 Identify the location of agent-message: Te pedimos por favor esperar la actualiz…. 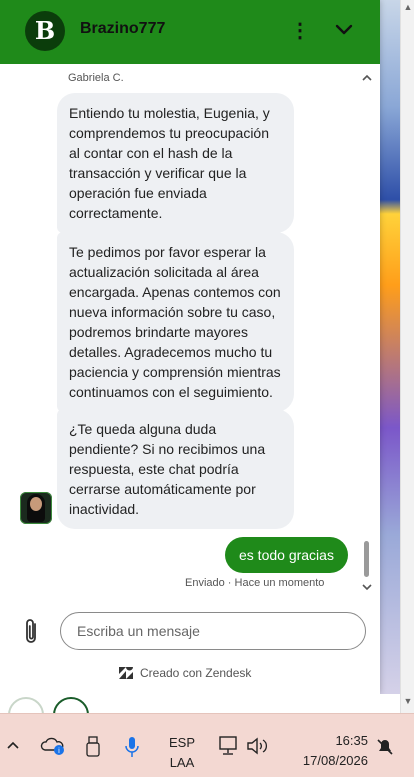
(175, 322).